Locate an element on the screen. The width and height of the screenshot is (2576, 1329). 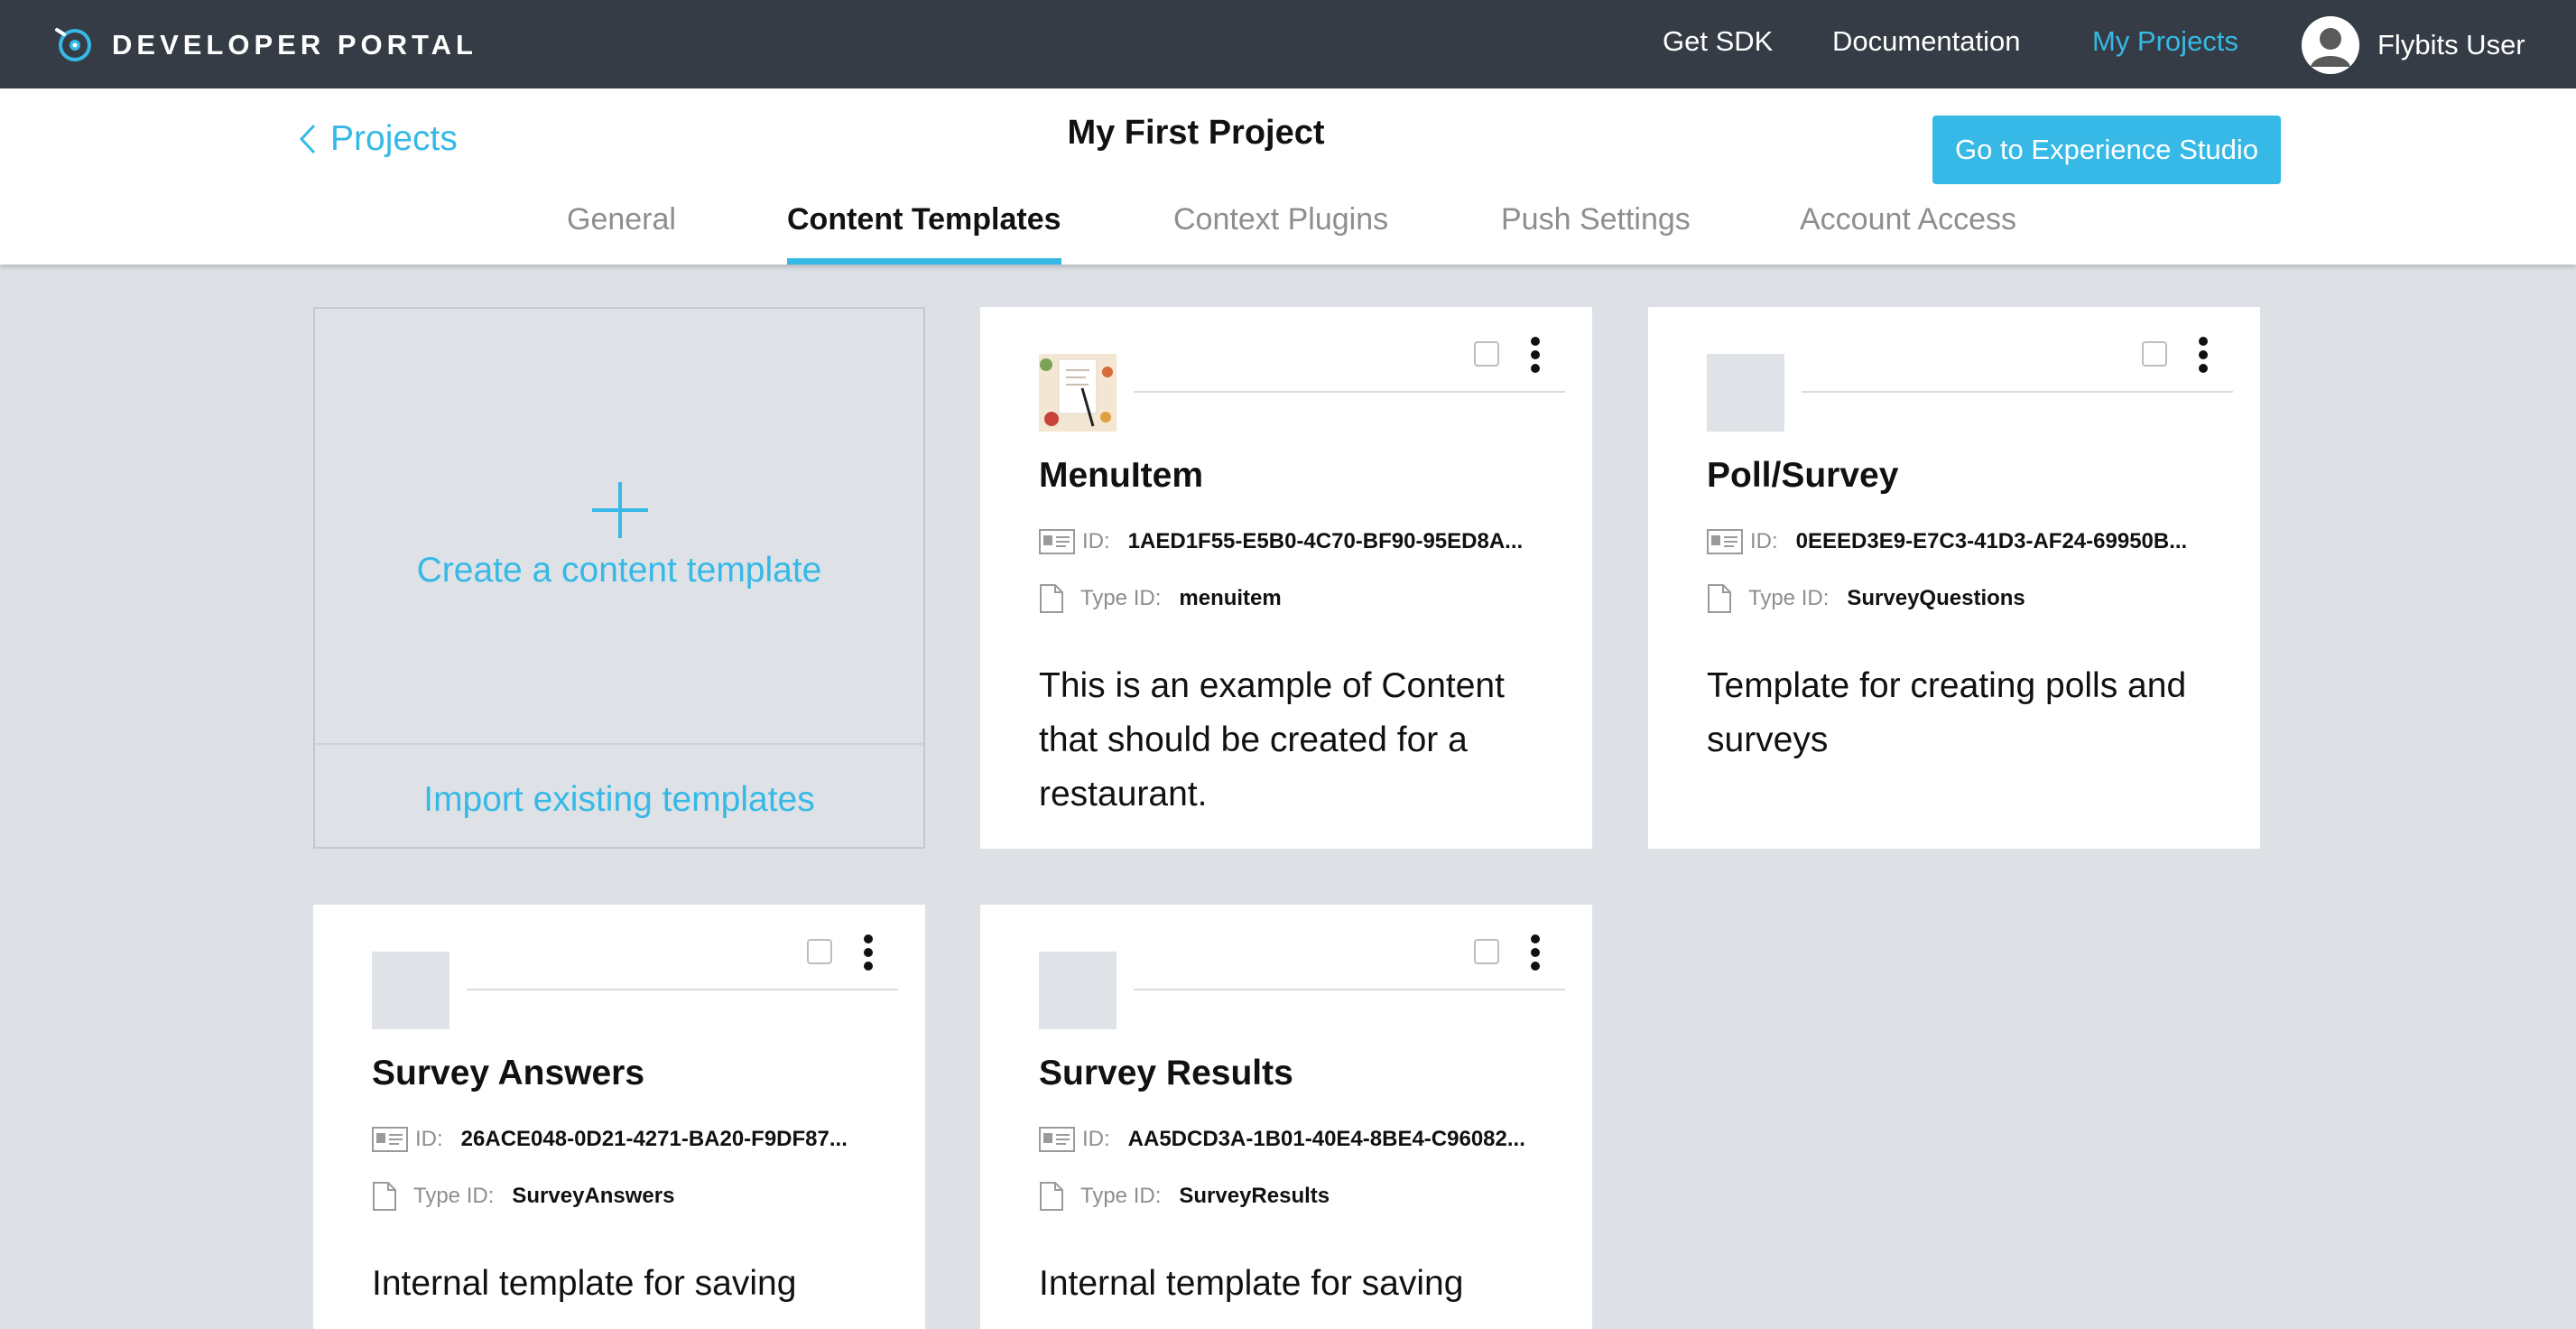
logo-text: DEVELOPER PORTAL is located at coordinates (294, 44).